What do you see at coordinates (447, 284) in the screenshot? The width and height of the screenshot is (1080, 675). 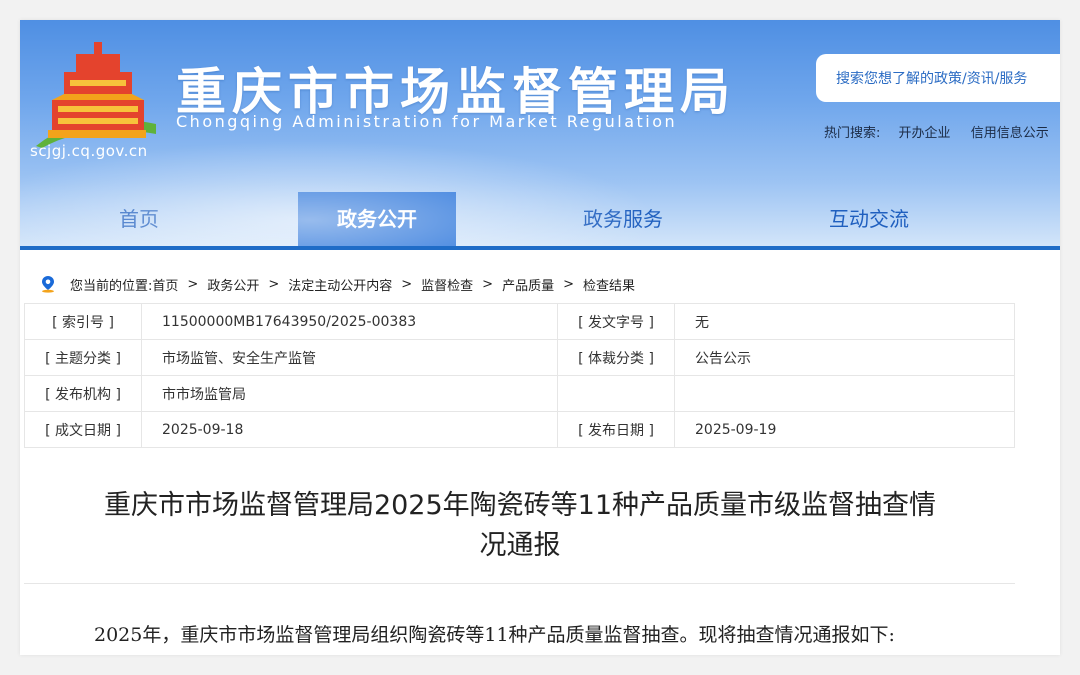 I see `breadcrumb-item-inspection: 监督检查` at bounding box center [447, 284].